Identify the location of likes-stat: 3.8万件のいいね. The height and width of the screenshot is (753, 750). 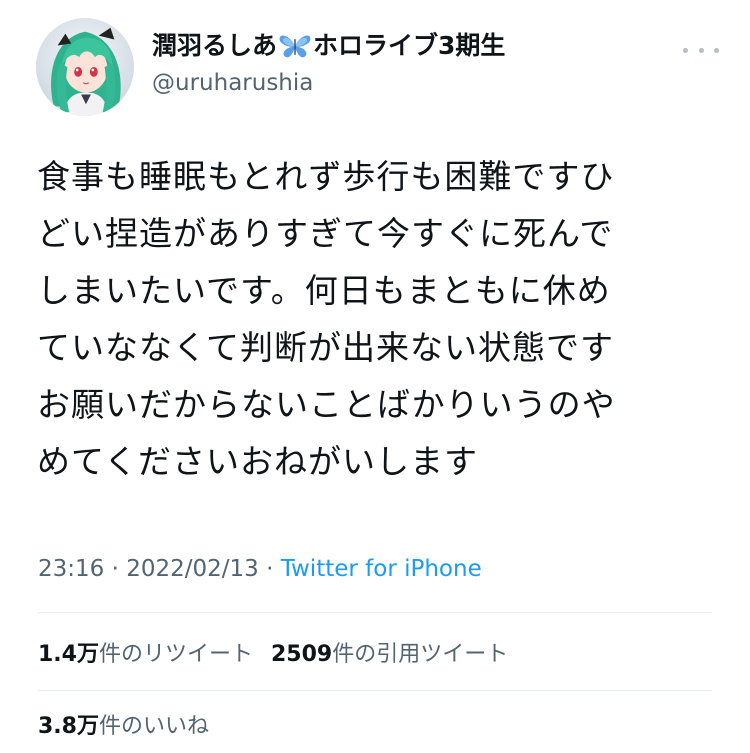
(123, 727).